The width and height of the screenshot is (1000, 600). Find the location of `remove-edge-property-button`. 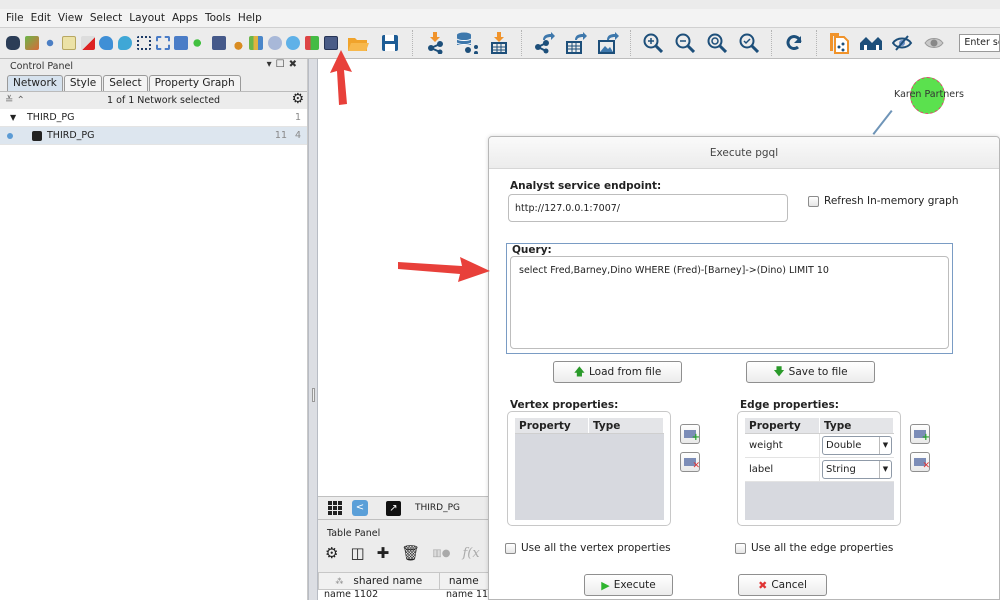

remove-edge-property-button is located at coordinates (920, 462).